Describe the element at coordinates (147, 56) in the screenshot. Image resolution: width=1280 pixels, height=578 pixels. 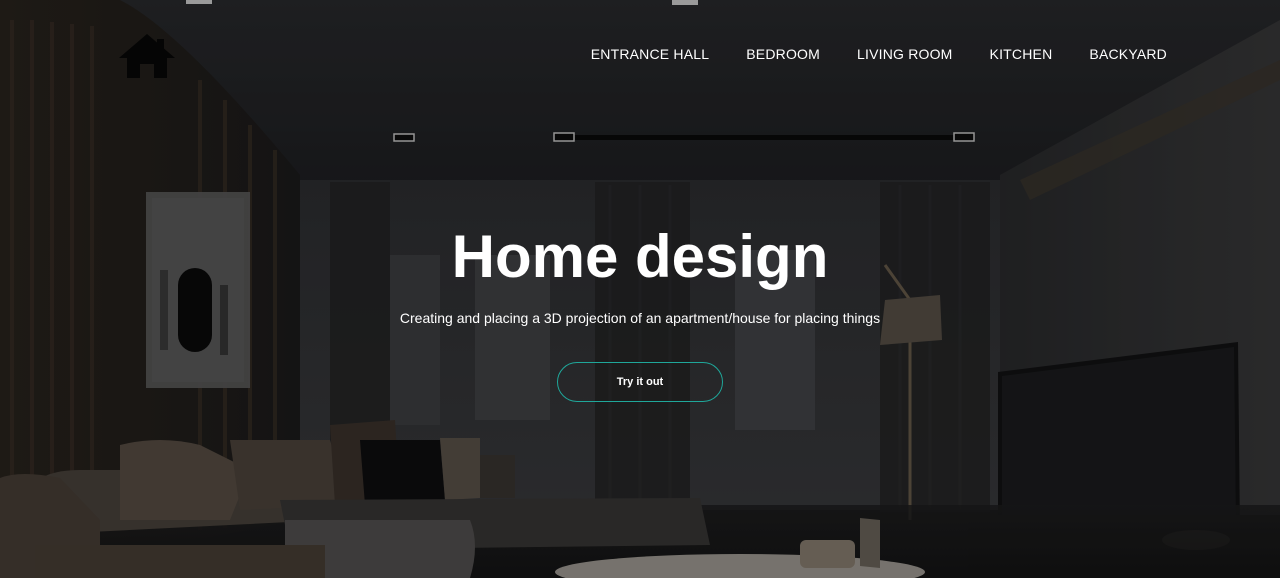
I see `house-icon` at that location.